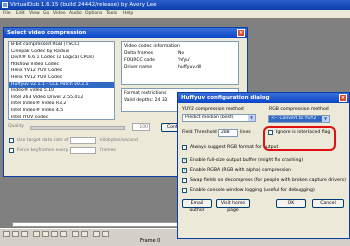 The height and width of the screenshot is (246, 350). I want to click on codec-list-item: DivX® 6.6.1 Codec (2 Logical CPUs), so click(61, 58).